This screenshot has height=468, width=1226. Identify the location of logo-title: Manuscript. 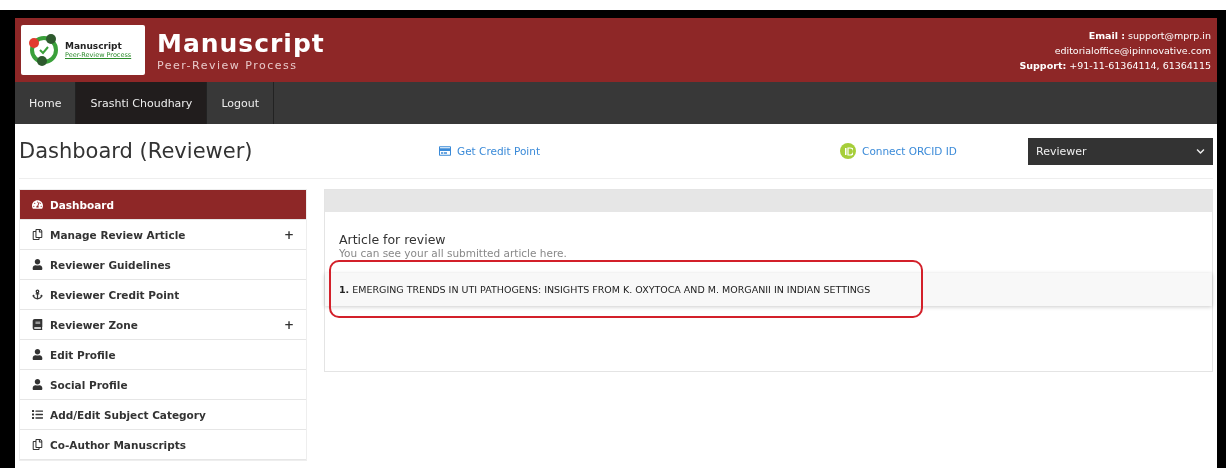
(94, 46).